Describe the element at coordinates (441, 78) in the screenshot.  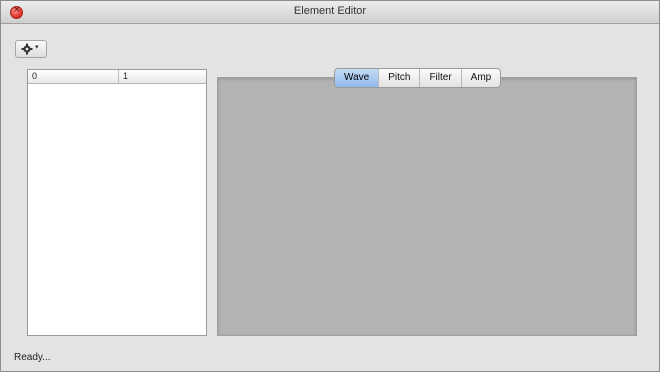
I see `tab-filter: Filter` at that location.